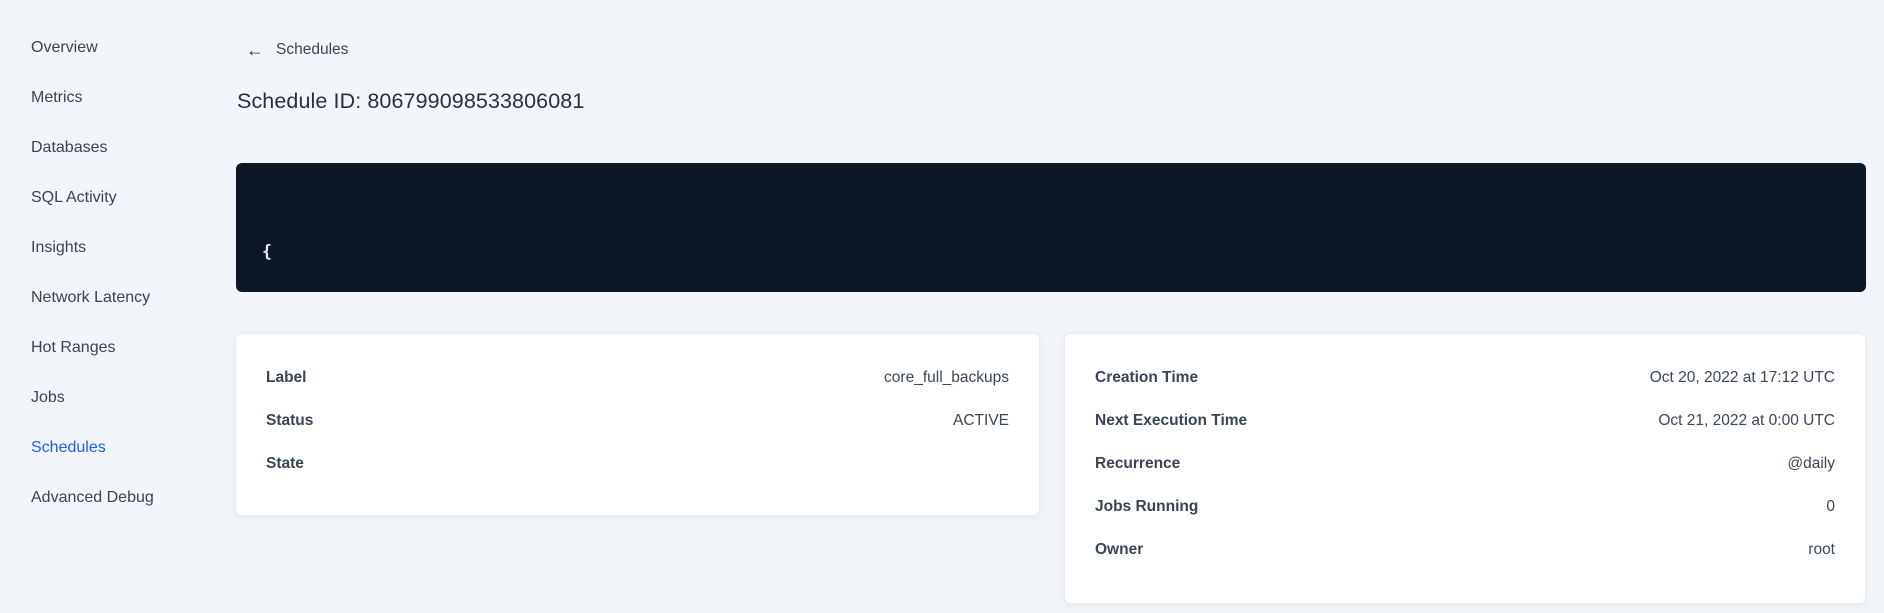 The height and width of the screenshot is (613, 1884). I want to click on row-label: Next Execution Time, so click(1171, 420).